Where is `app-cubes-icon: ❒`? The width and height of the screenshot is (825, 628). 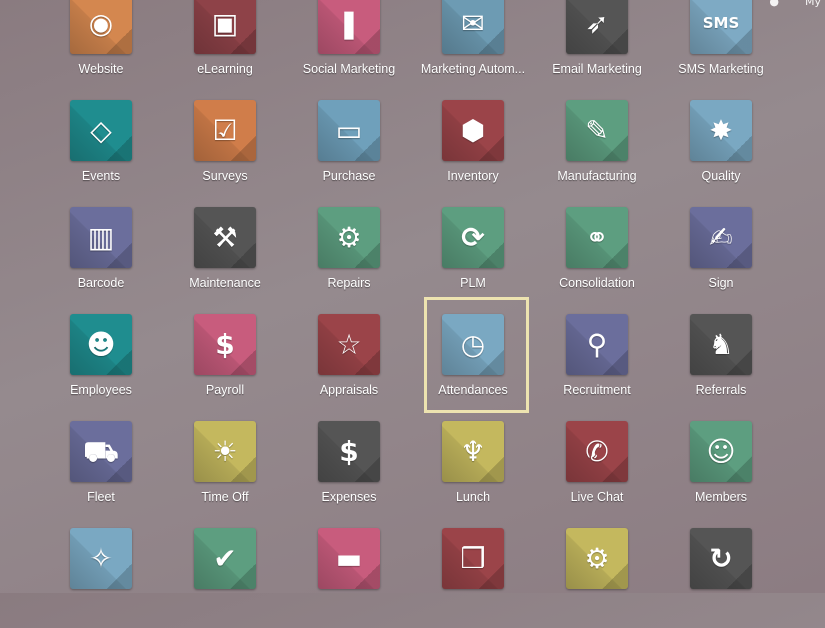 app-cubes-icon: ❒ is located at coordinates (473, 578).